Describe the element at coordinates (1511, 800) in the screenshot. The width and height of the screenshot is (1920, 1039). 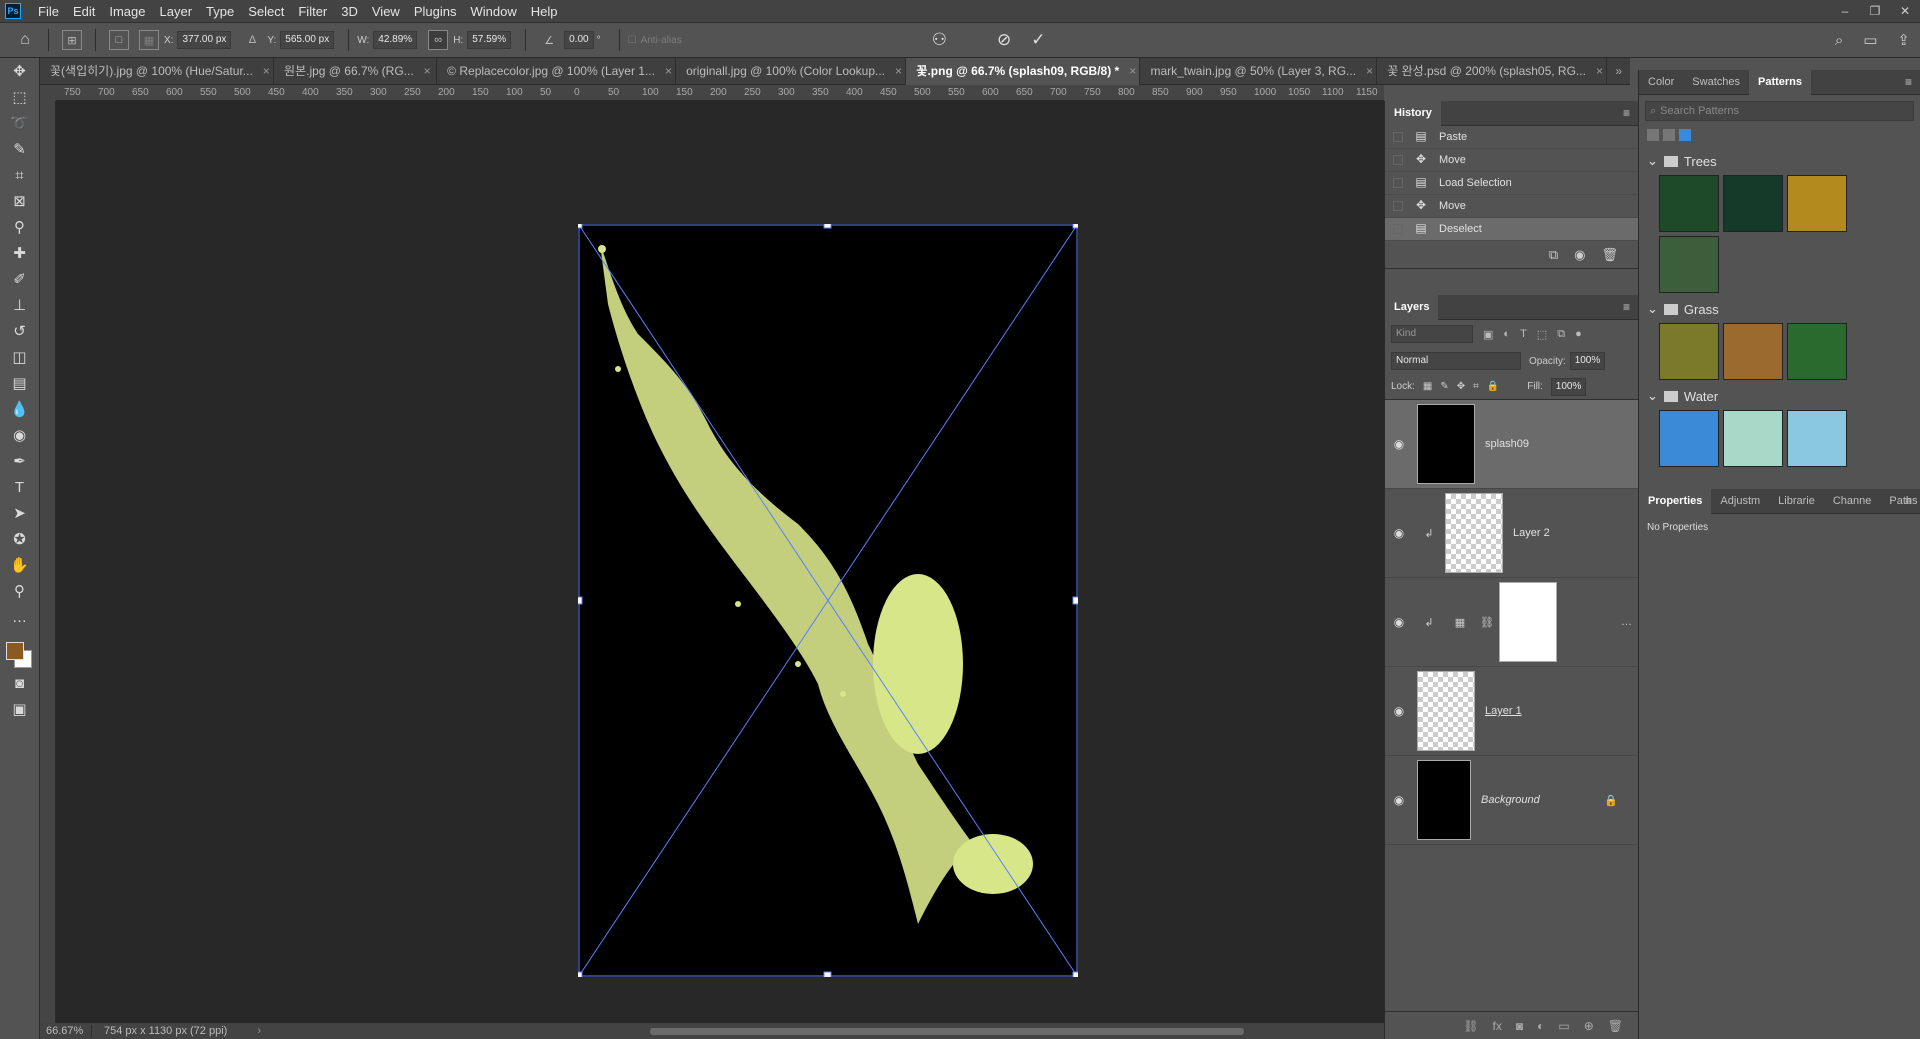
I see `layer-row: ◉ Background 🔒` at that location.